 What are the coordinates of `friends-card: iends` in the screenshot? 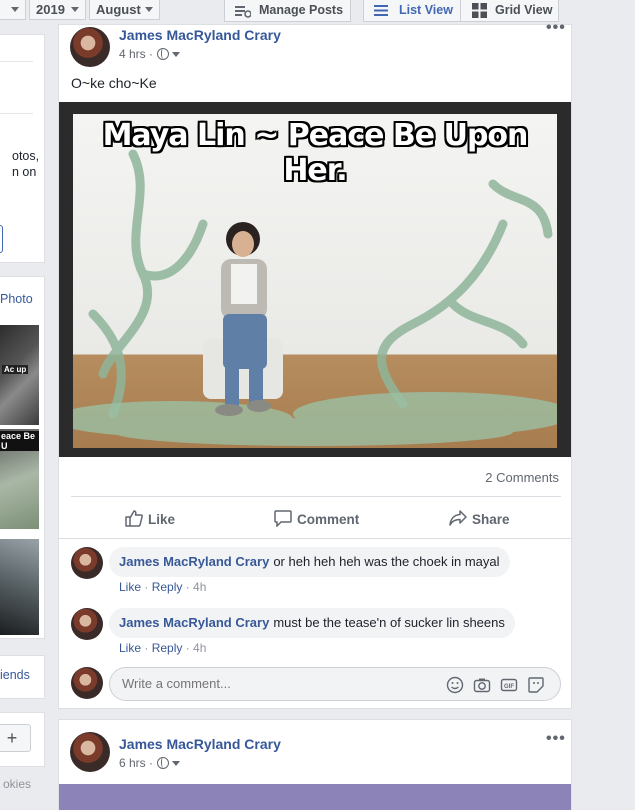 It's located at (22, 677).